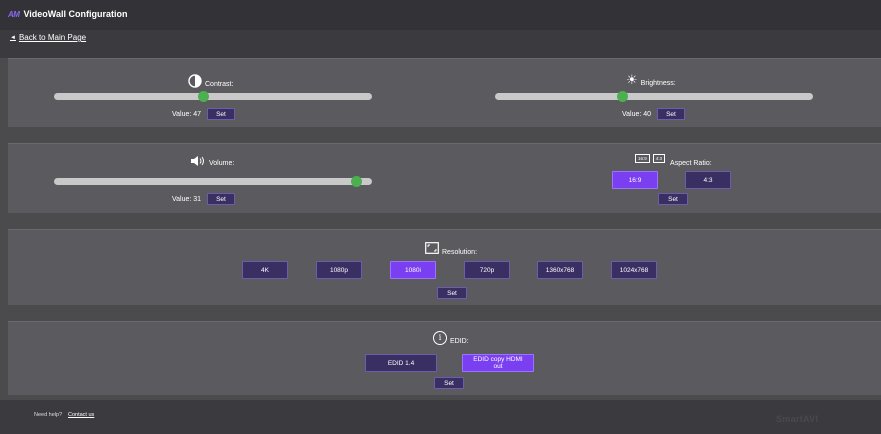 The height and width of the screenshot is (434, 881). I want to click on contrast-slider, so click(213, 96).